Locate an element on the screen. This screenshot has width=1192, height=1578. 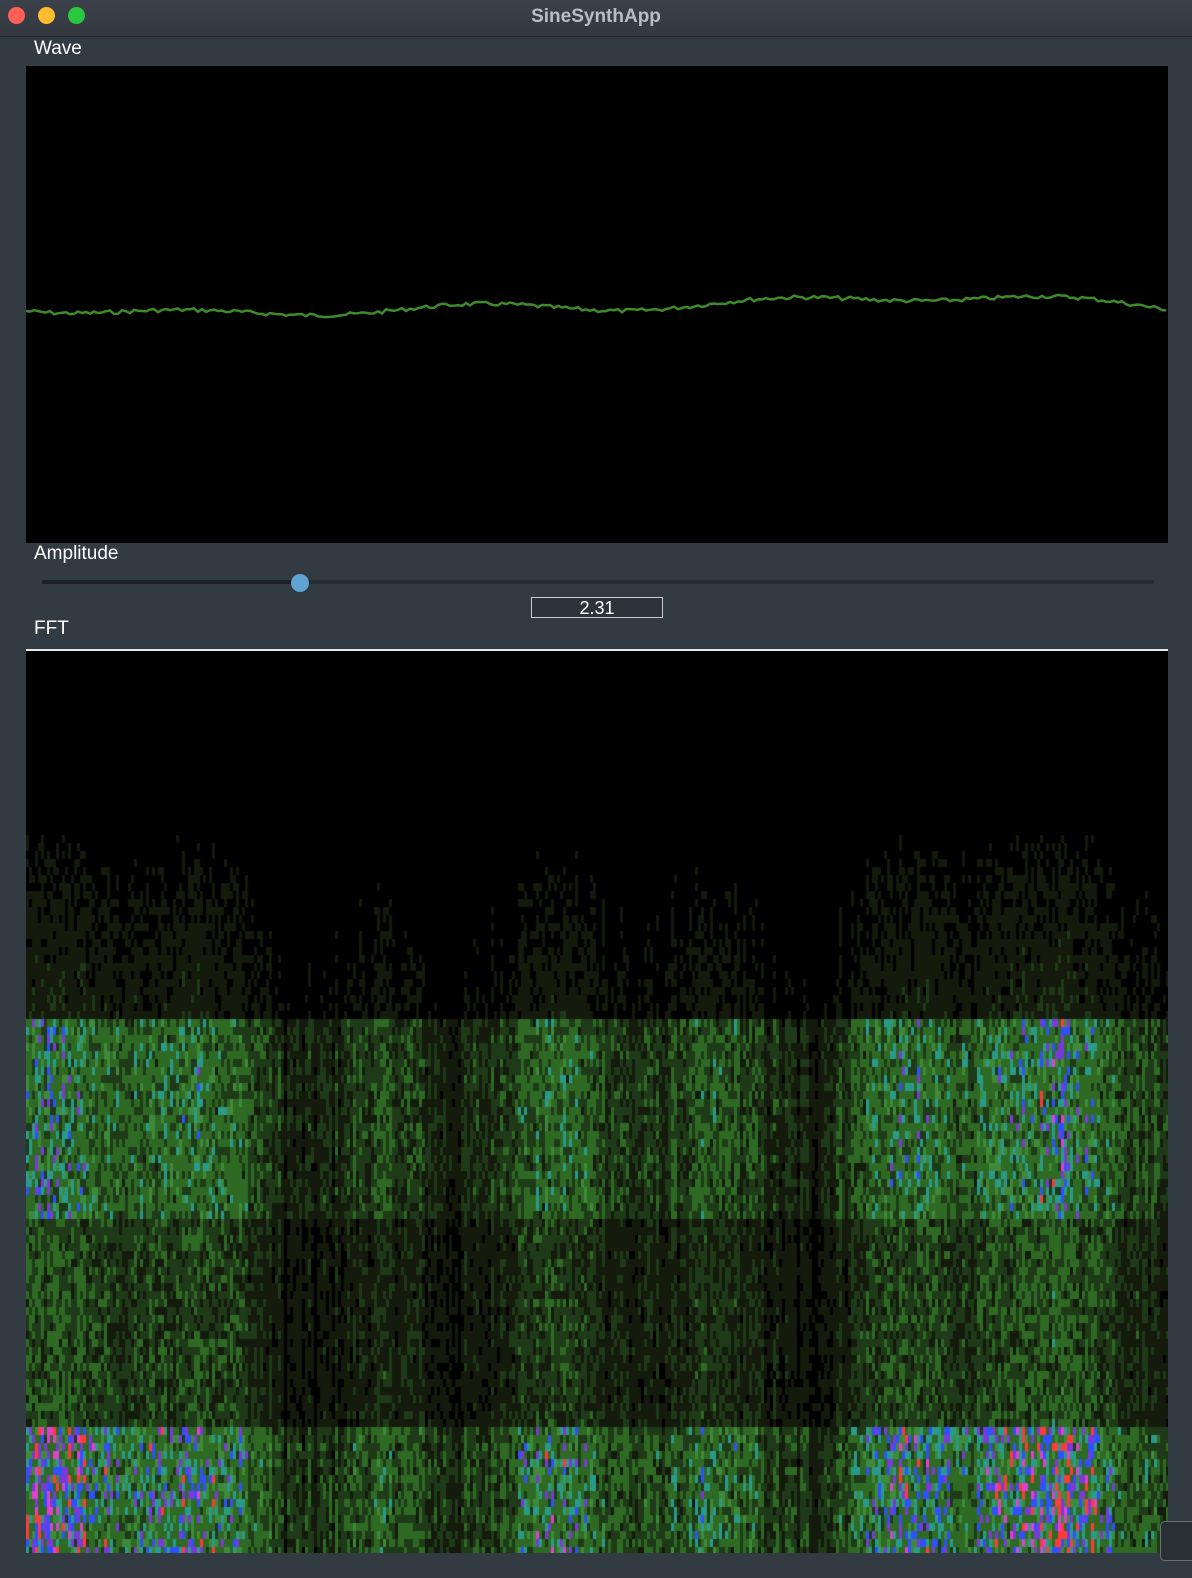
window-title: SineSynthApp is located at coordinates (596, 16).